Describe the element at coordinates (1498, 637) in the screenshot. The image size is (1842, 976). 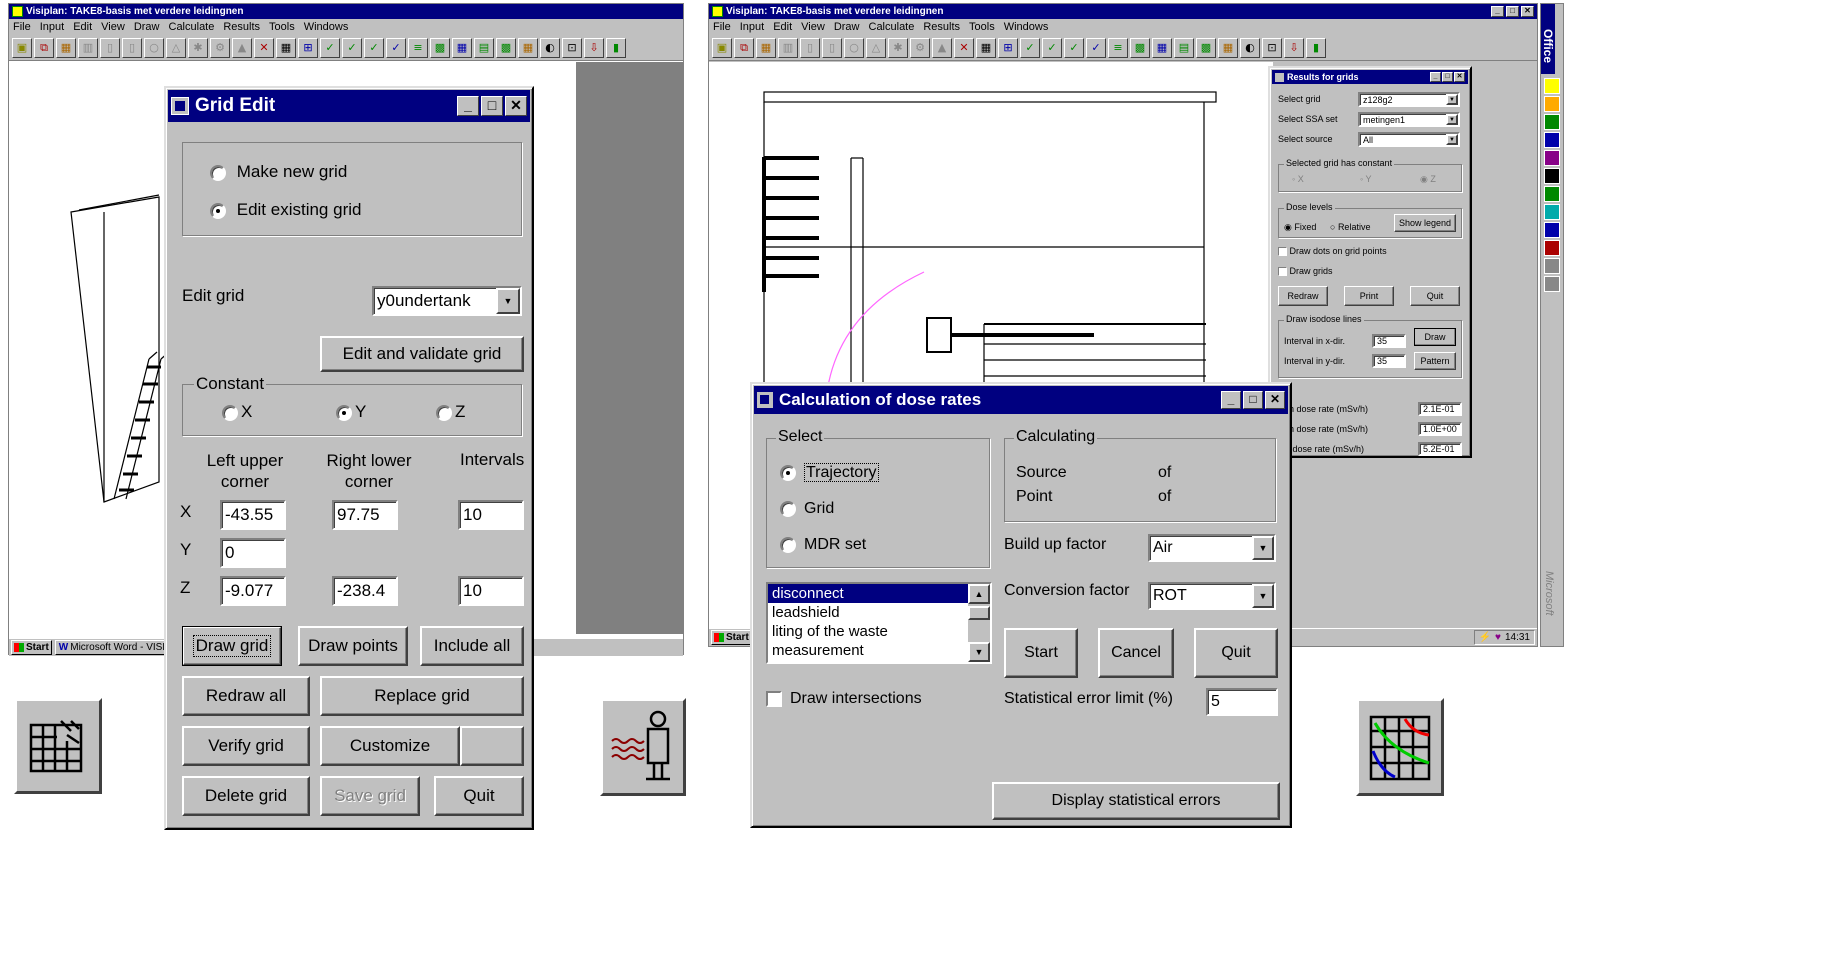
I see `heart-icon: ♥` at that location.